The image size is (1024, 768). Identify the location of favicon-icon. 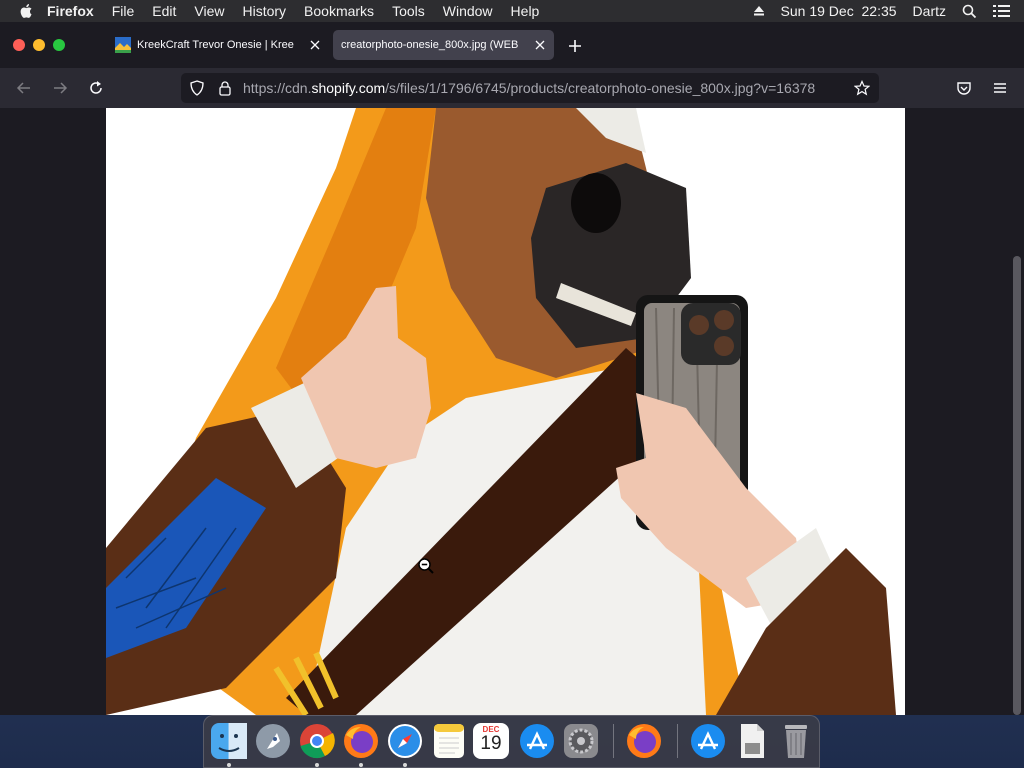
(123, 45).